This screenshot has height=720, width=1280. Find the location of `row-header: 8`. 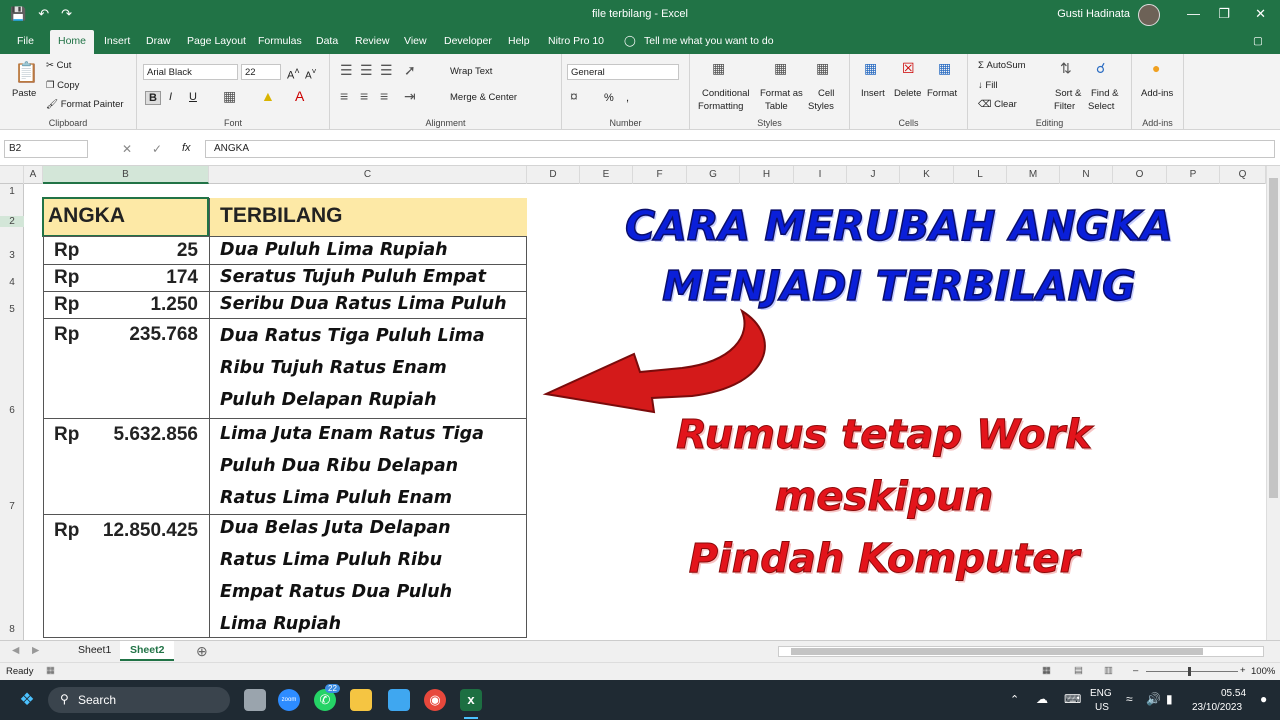

row-header: 8 is located at coordinates (12, 629).